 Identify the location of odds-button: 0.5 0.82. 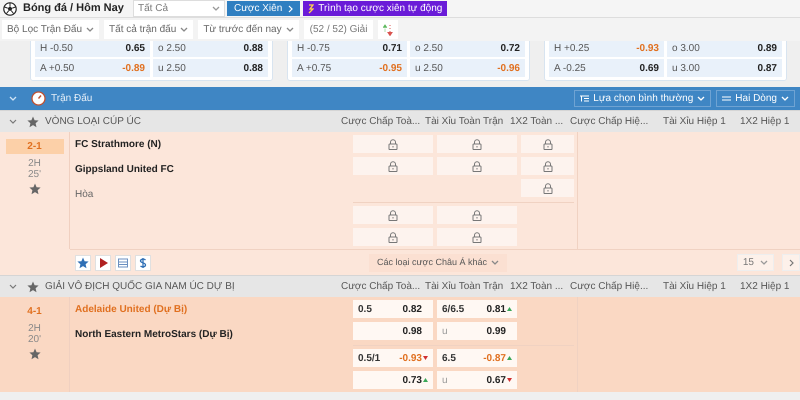
(393, 309).